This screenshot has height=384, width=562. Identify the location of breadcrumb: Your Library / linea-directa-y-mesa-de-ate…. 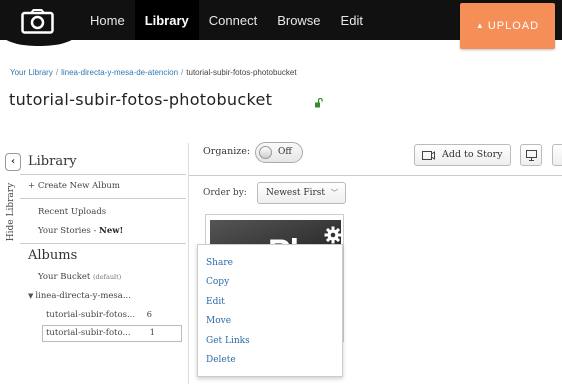
(153, 72).